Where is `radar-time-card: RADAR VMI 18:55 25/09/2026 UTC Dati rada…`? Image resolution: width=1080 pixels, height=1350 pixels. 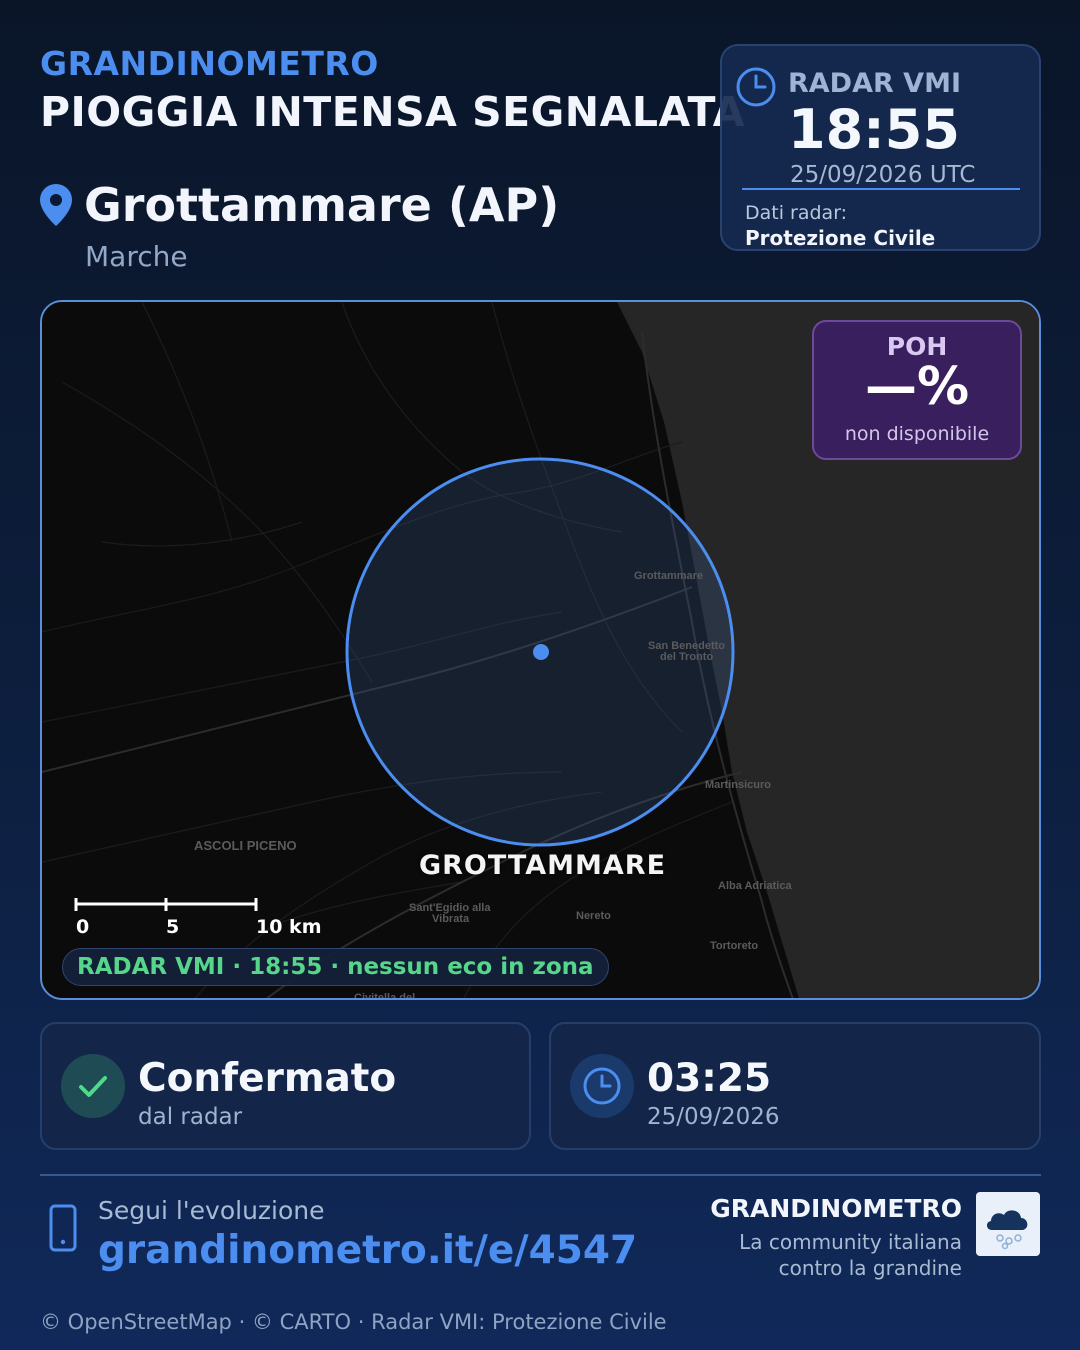 radar-time-card: RADAR VMI 18:55 25/09/2026 UTC Dati rada… is located at coordinates (880, 147).